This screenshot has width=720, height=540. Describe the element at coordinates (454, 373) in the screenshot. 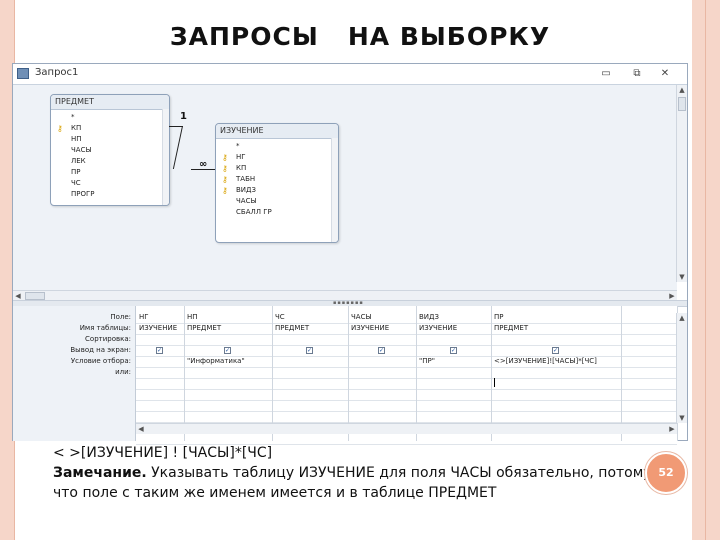

I see `grid-column: ВИДЗ ИЗУЧЕНИЕ ✓ "ПР"` at that location.